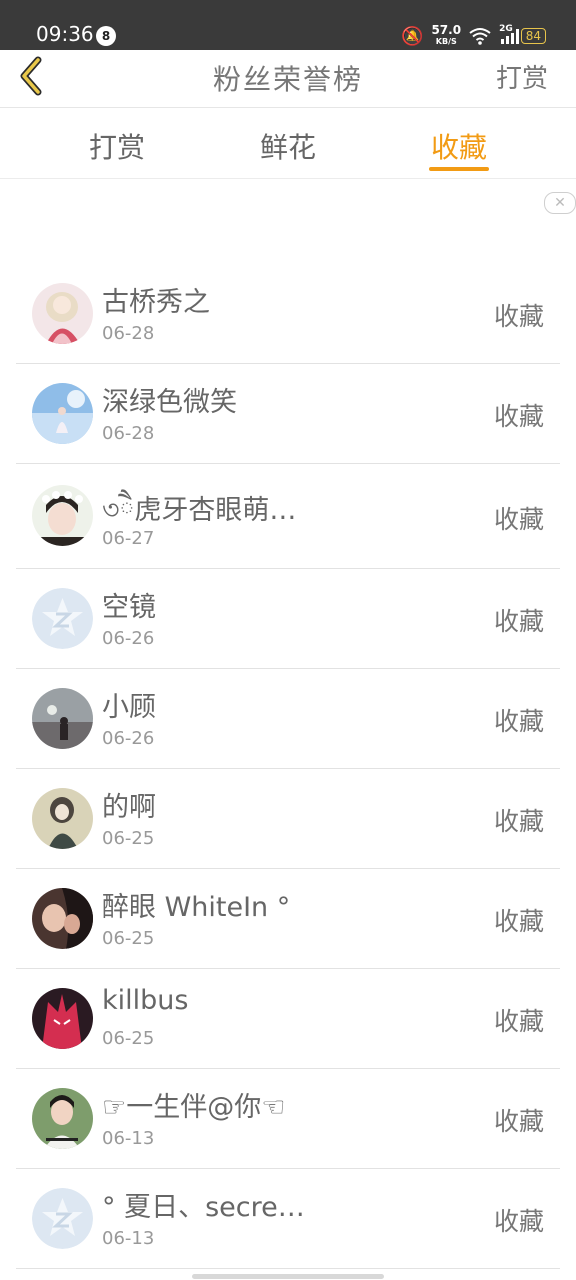  What do you see at coordinates (129, 707) in the screenshot?
I see `fan-name: 小顾` at bounding box center [129, 707].